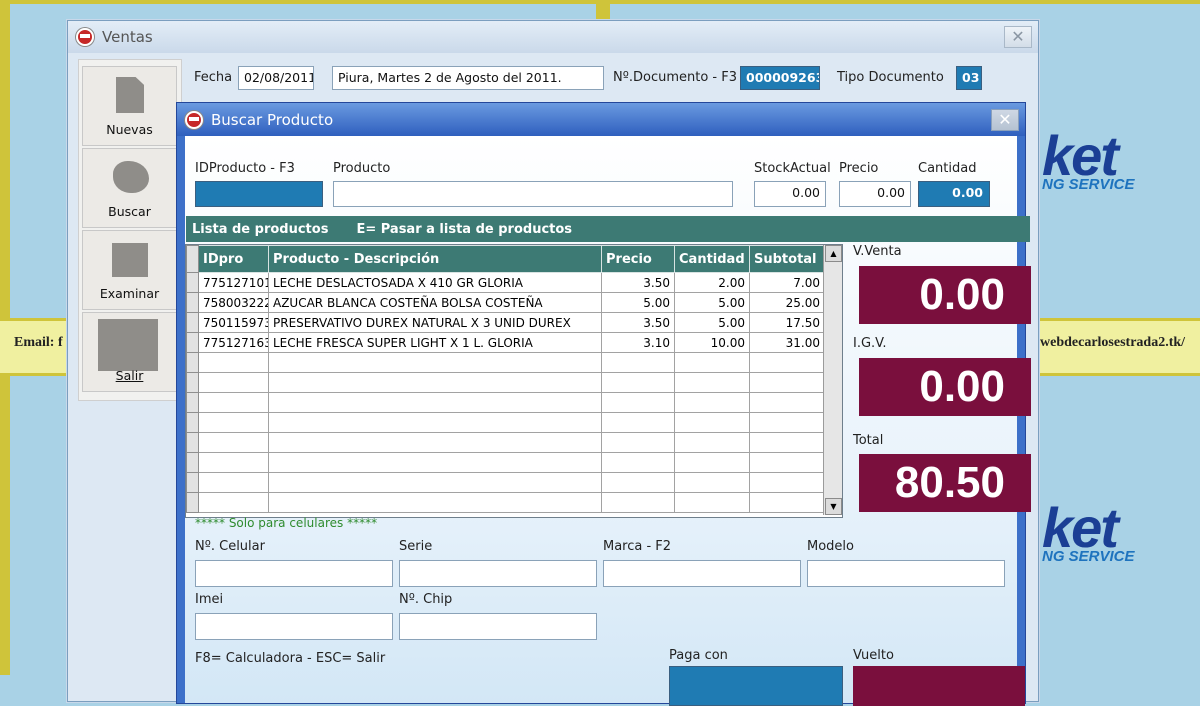 Image resolution: width=1200 pixels, height=706 pixels. What do you see at coordinates (832, 380) in the screenshot?
I see `vertical-scrollbar: ▲ ▼` at bounding box center [832, 380].